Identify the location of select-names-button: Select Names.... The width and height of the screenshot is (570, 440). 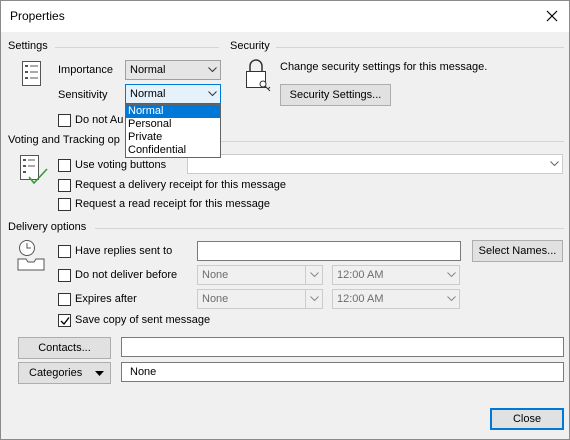
(517, 251).